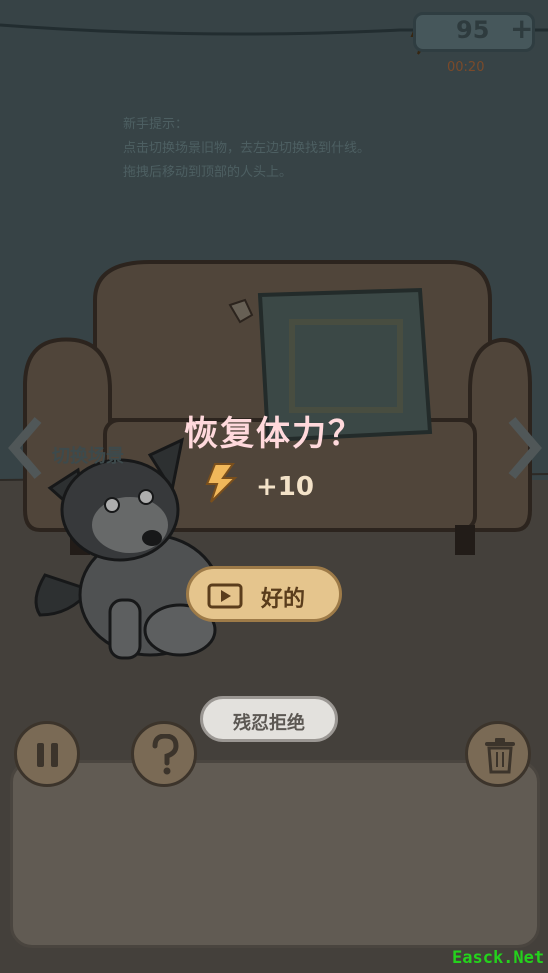 The image size is (548, 973). What do you see at coordinates (521, 28) in the screenshot?
I see `add-energy-button: +` at bounding box center [521, 28].